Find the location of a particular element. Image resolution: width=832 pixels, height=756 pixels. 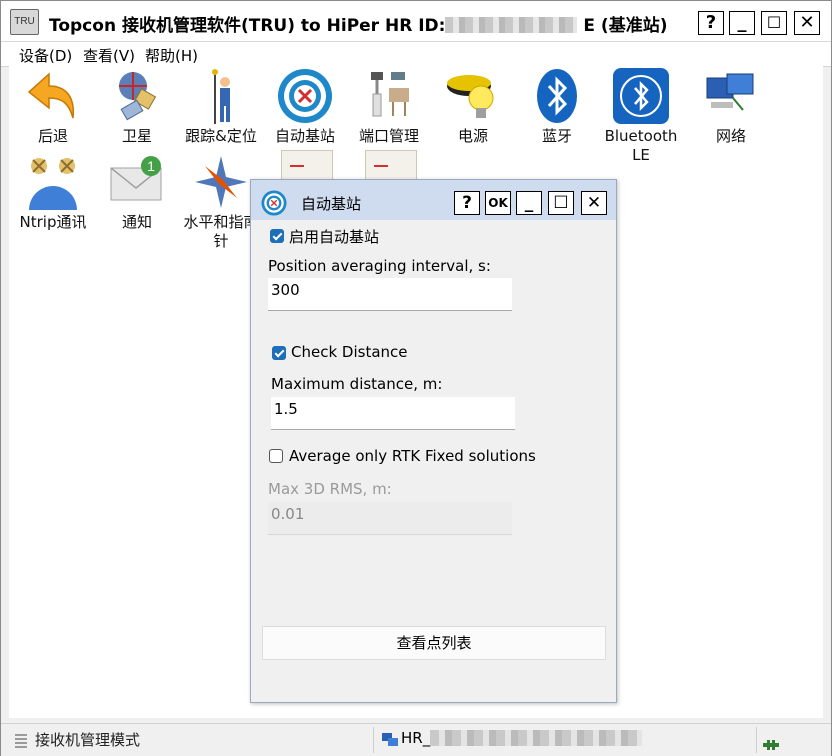

check-distance-label: Check Distance is located at coordinates (349, 352).